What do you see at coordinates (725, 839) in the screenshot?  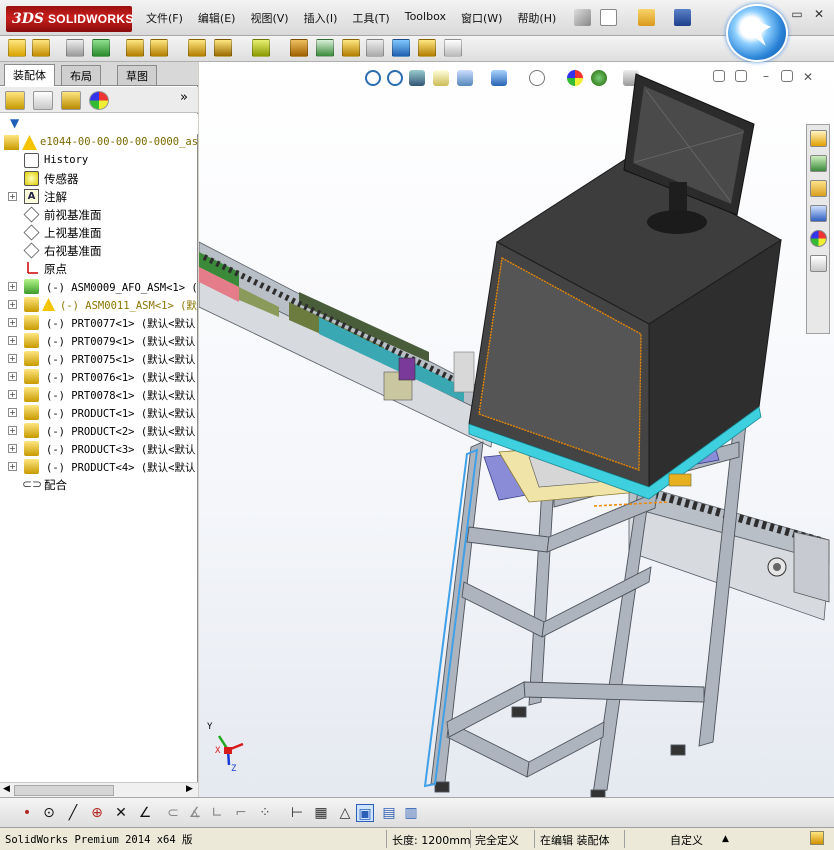 I see `units-dropdown-icon: ▲` at bounding box center [725, 839].